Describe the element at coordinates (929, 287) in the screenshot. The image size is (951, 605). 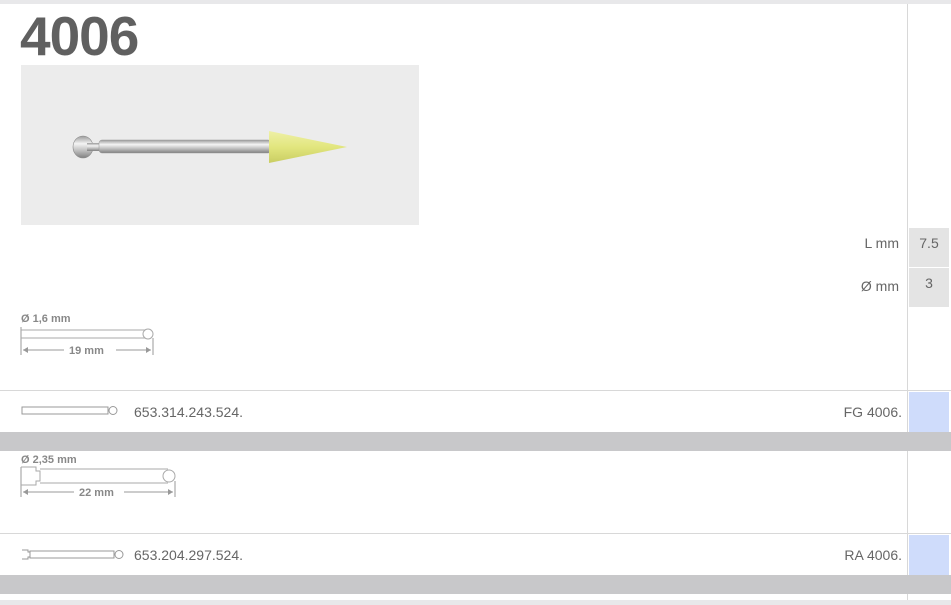
I see `diameter-value: 3` at that location.